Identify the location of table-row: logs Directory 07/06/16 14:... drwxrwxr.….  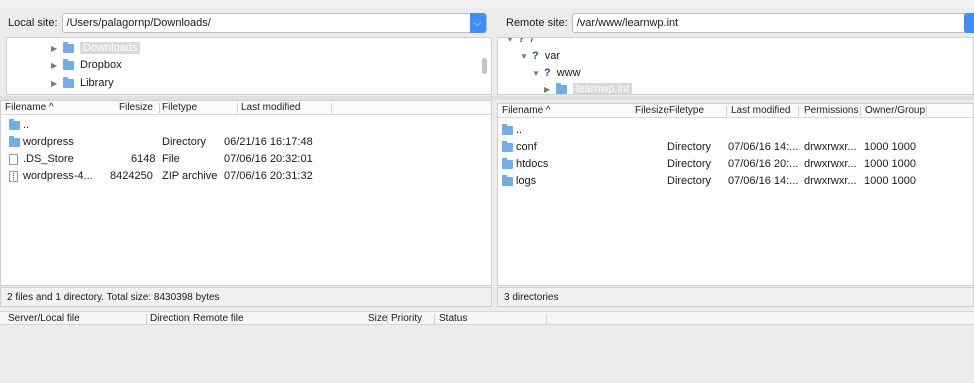
(735, 181).